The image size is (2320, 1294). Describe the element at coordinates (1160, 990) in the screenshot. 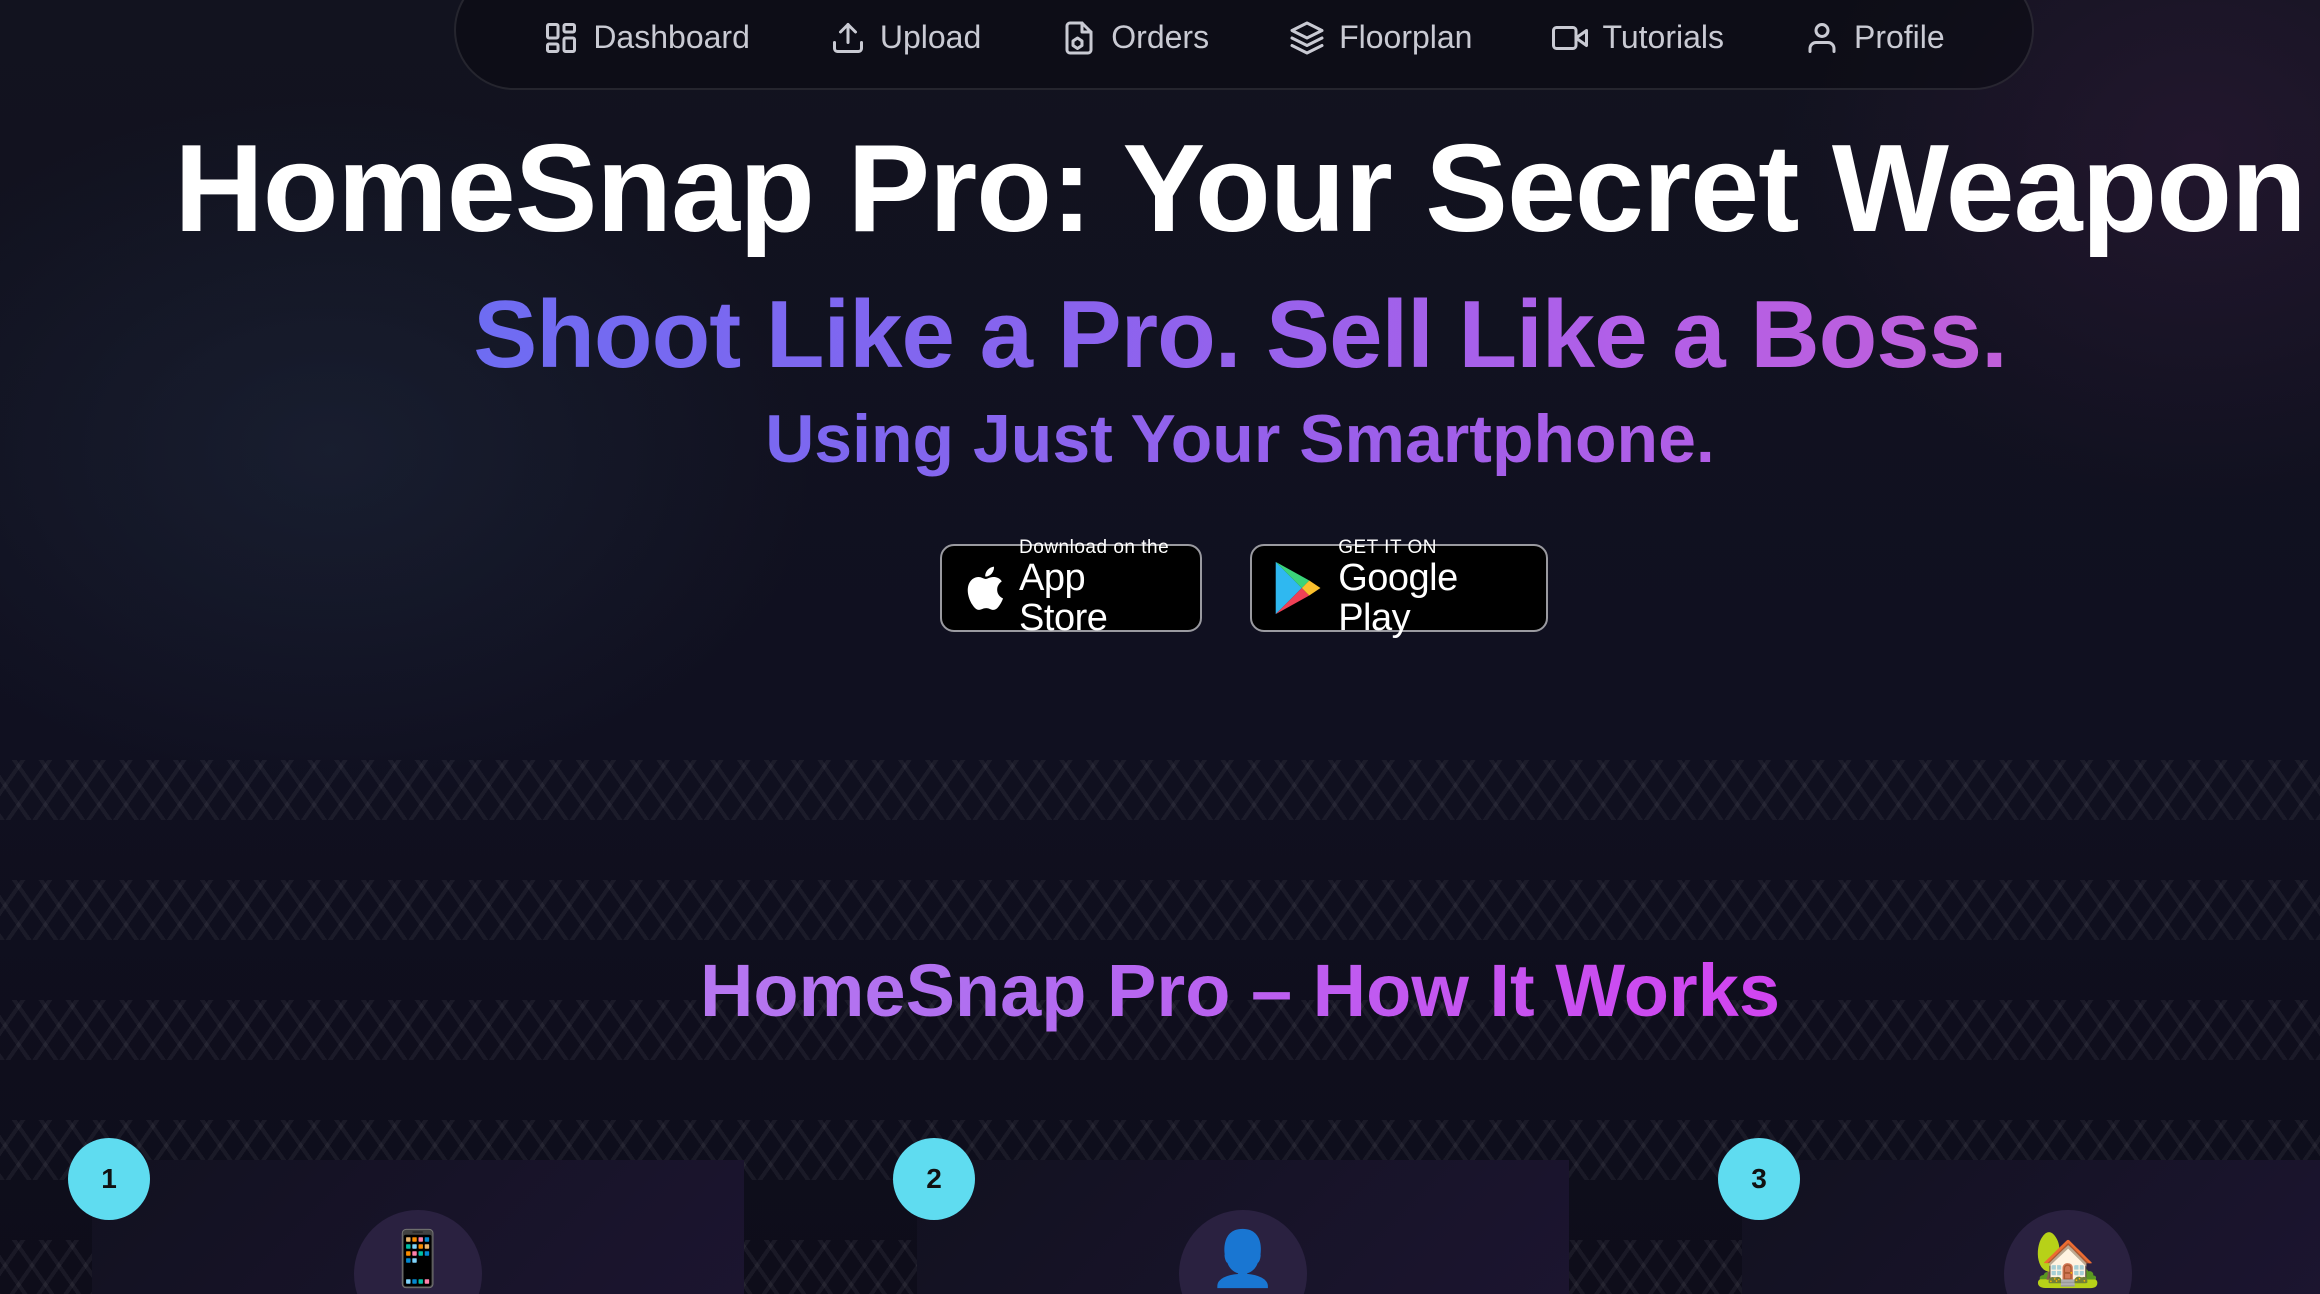

I see `how-it-works-title: HomeSnap Pro – How It Works` at that location.